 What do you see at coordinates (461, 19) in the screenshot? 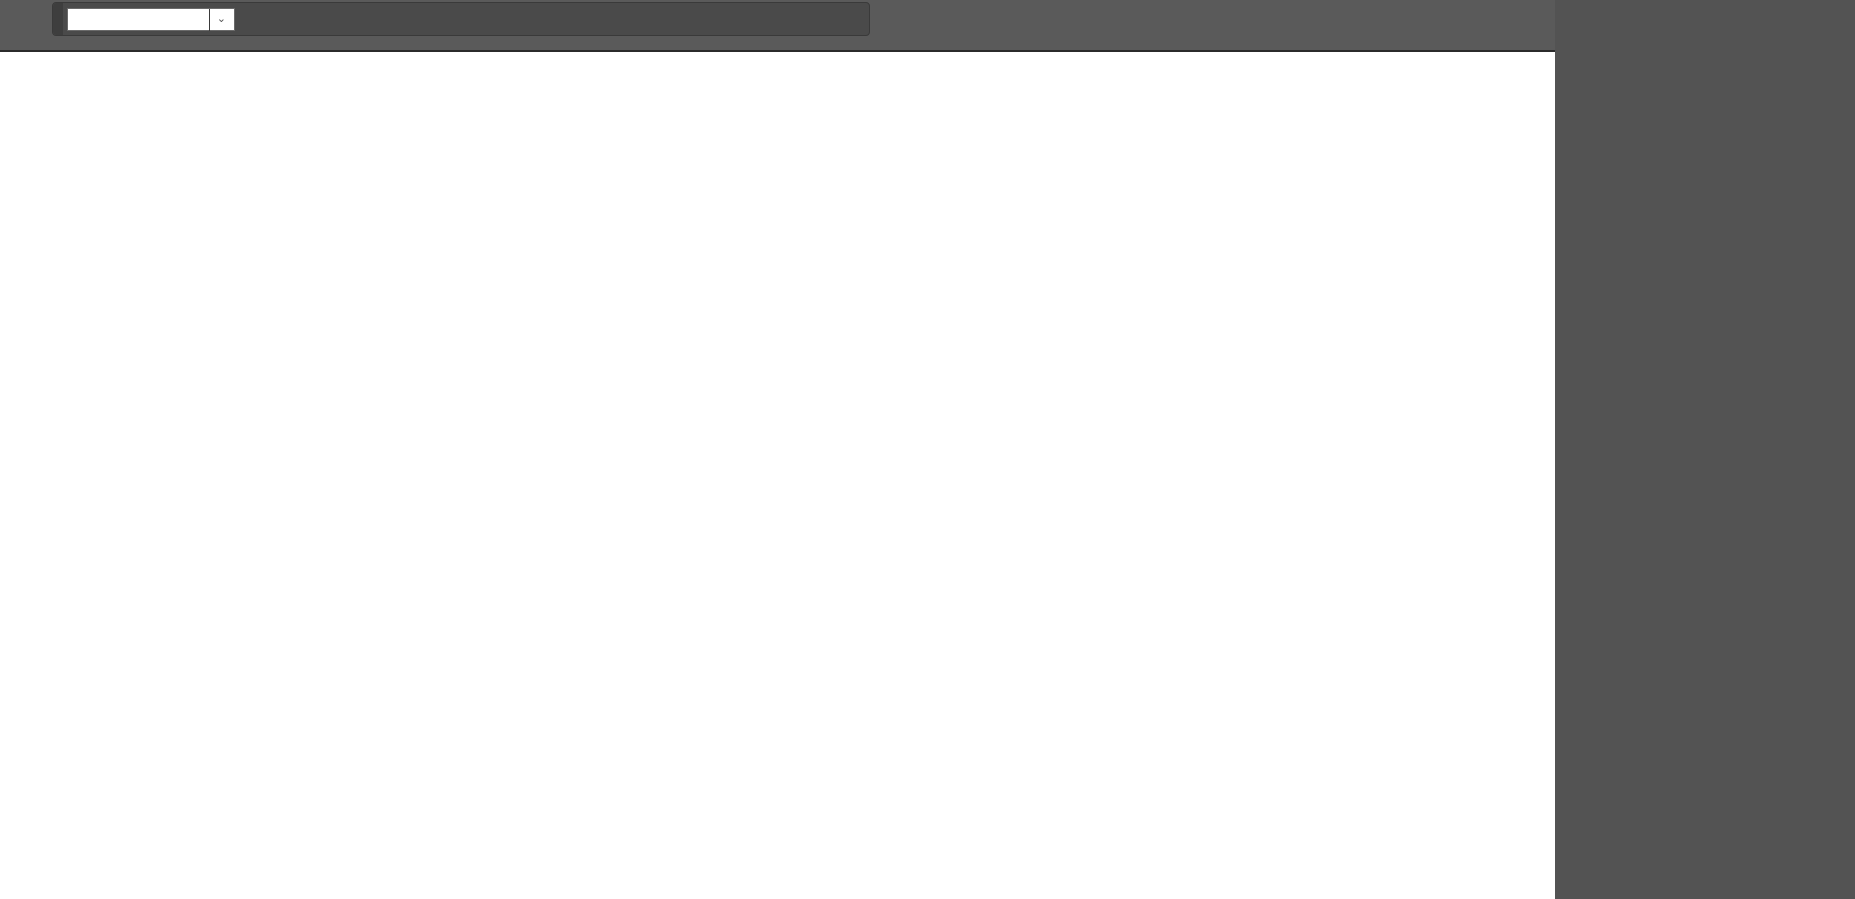
I see `control-toolbar: ⌄` at bounding box center [461, 19].